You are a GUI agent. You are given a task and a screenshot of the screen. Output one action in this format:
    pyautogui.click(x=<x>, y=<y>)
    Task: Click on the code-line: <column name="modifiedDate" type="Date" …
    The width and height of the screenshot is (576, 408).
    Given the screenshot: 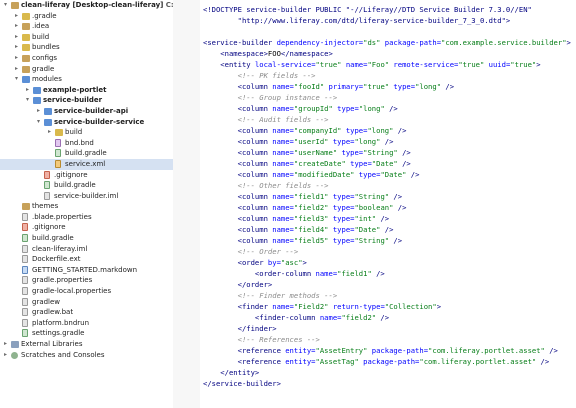 What is the action you would take?
    pyautogui.click(x=311, y=174)
    